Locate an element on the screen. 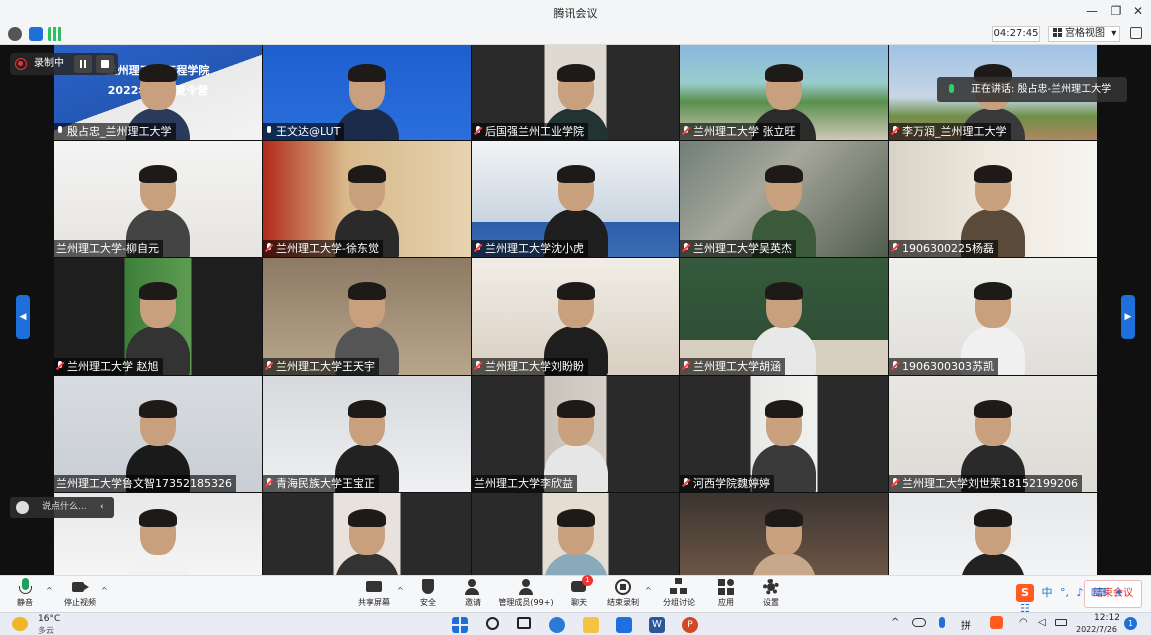 The height and width of the screenshot is (635, 1151). signal-icon is located at coordinates (55, 34).